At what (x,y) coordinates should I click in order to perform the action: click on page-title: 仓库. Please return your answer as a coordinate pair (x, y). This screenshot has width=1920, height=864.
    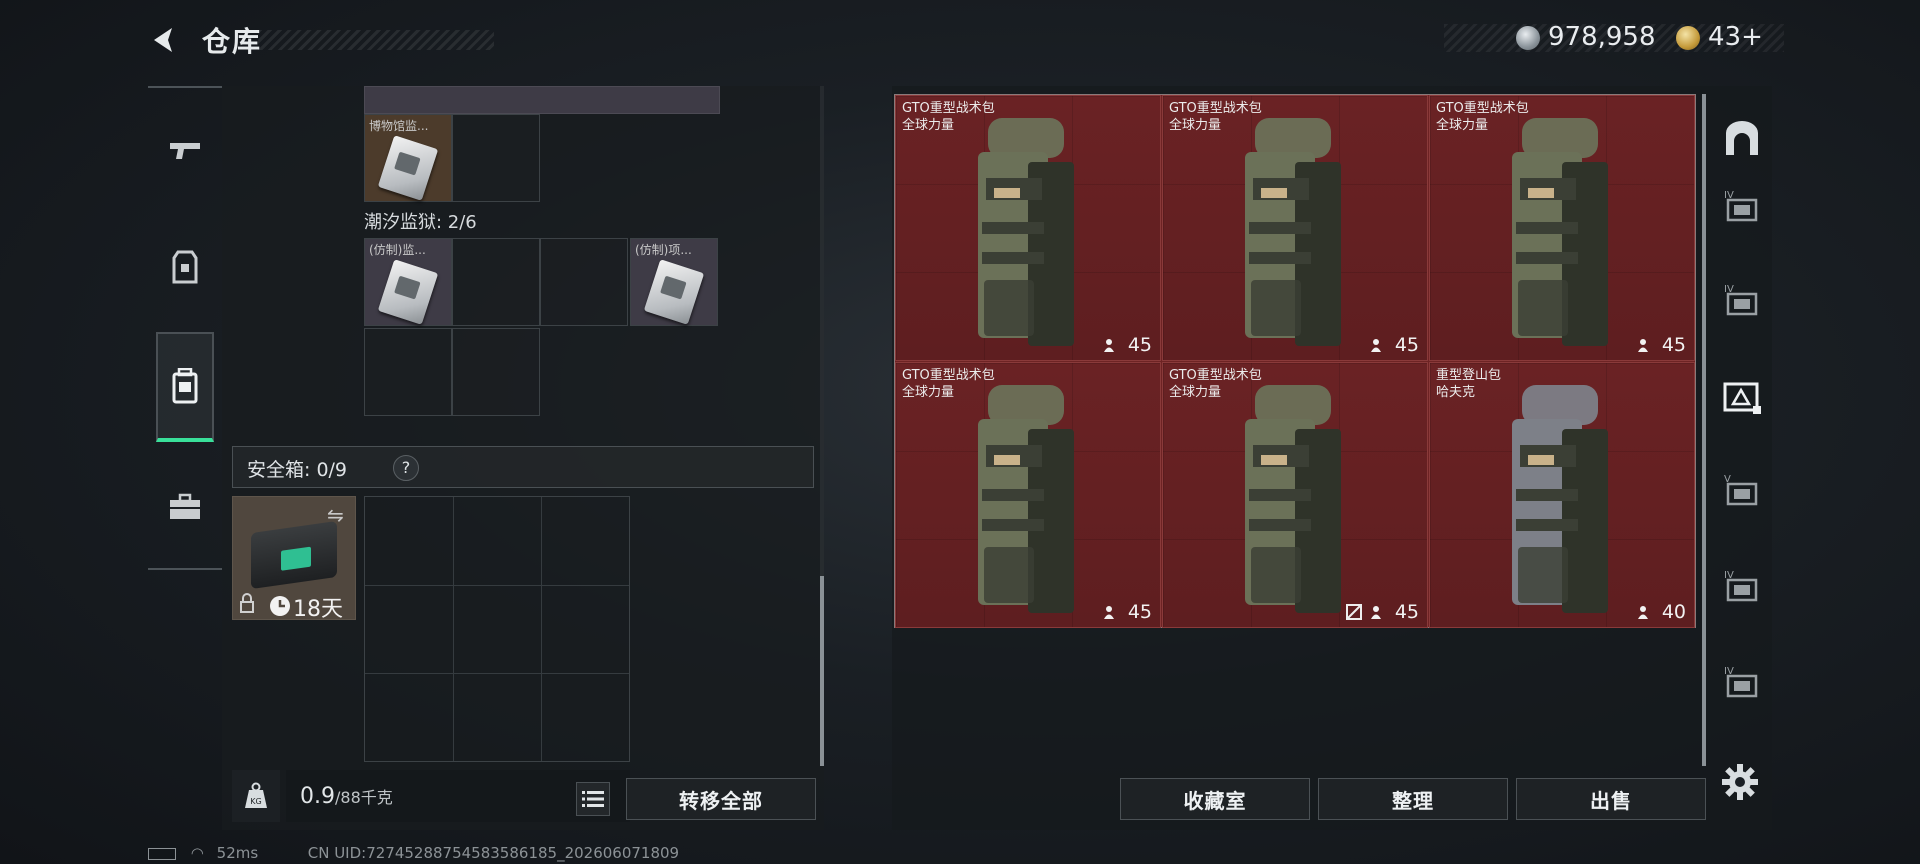
    Looking at the image, I should click on (232, 41).